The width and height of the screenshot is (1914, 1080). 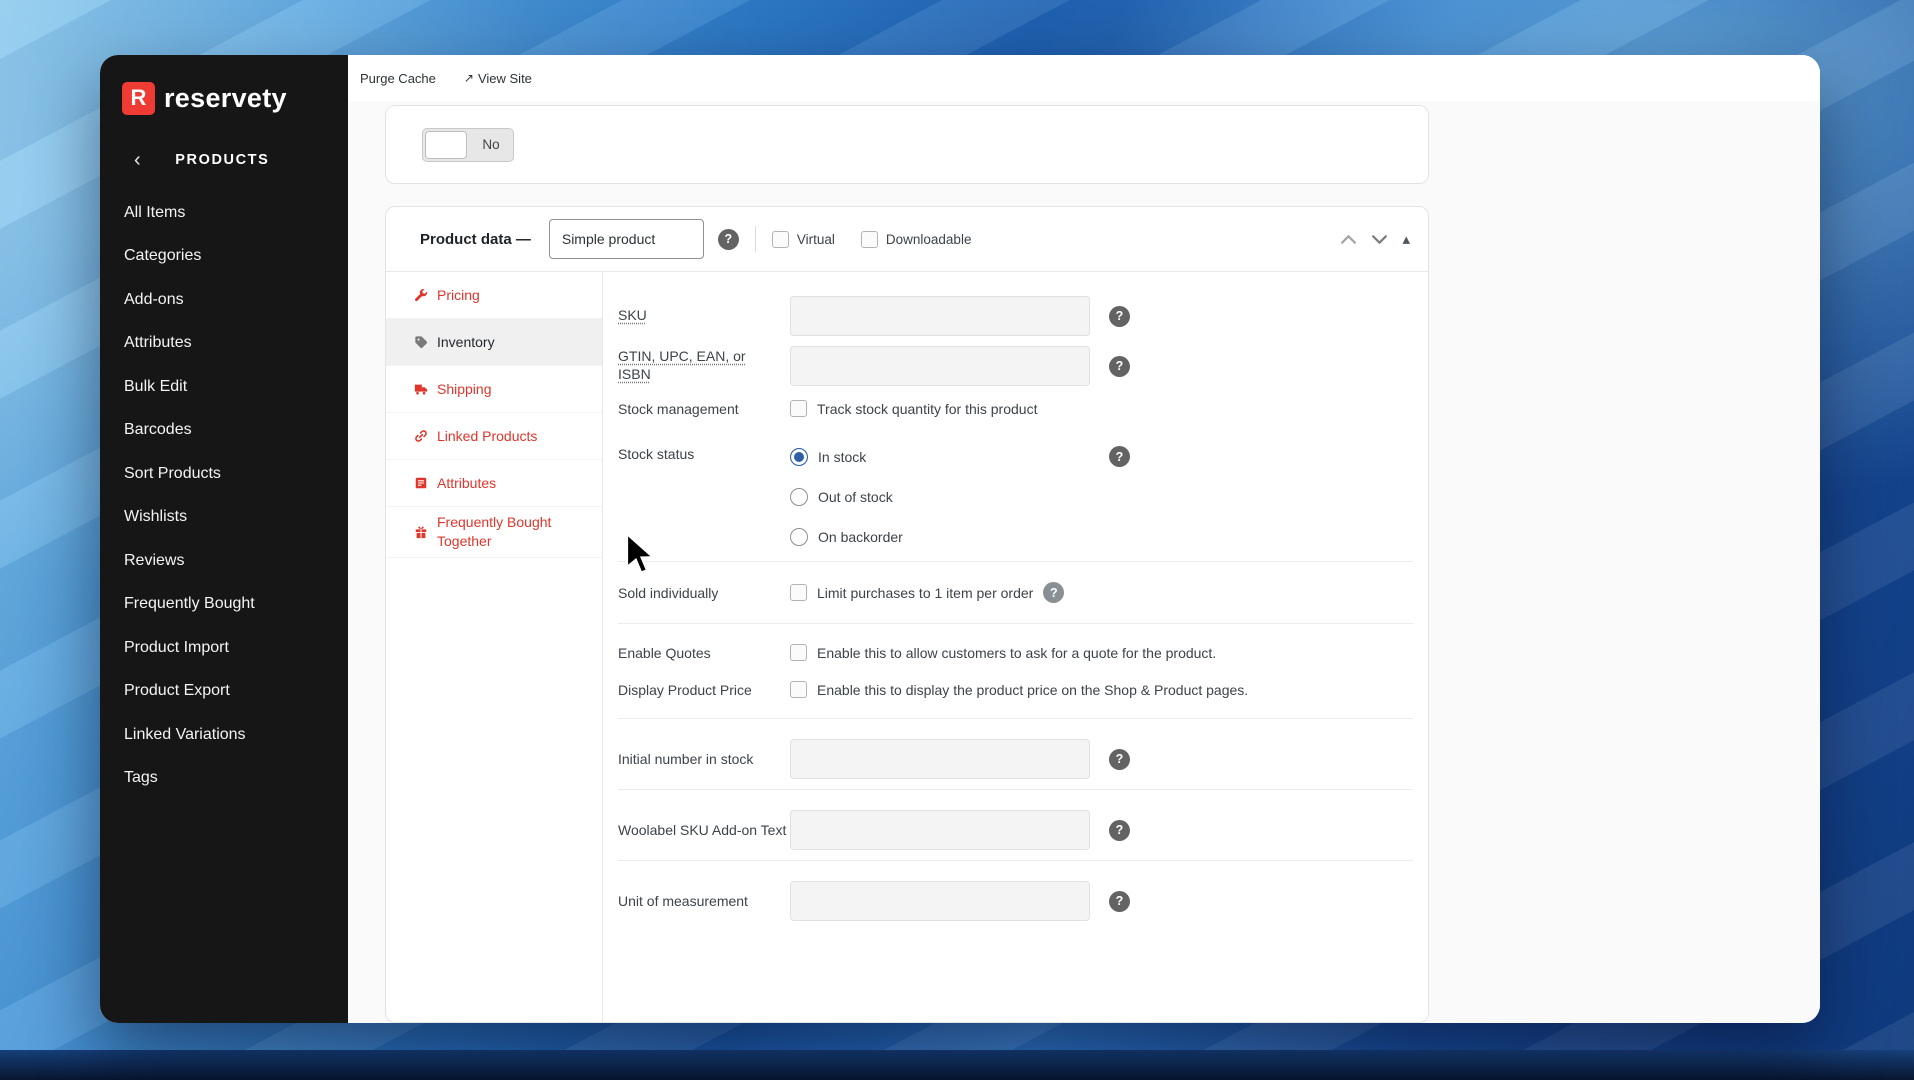 I want to click on display-price-label: Display Product Price, so click(x=685, y=689).